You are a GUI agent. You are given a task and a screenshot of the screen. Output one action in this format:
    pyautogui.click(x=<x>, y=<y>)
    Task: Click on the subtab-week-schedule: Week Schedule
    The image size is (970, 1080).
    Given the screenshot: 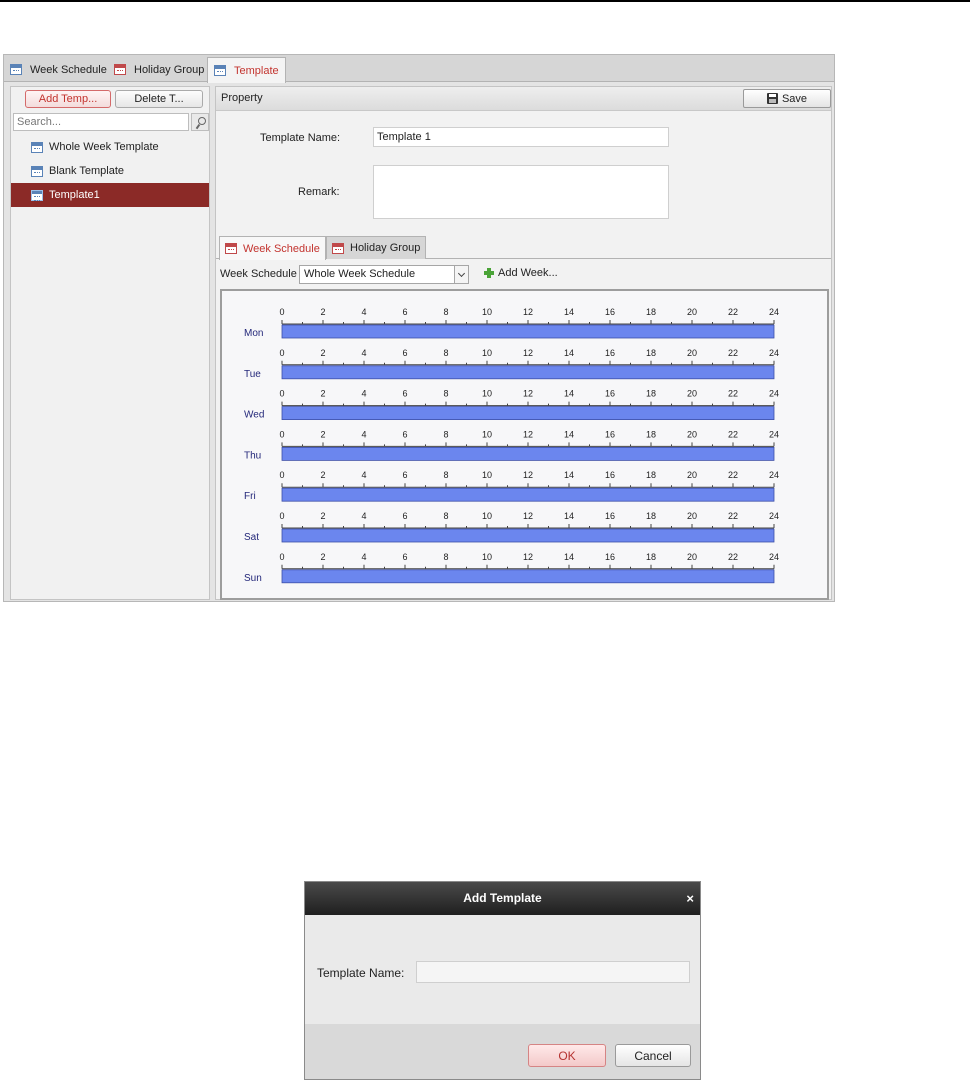 What is the action you would take?
    pyautogui.click(x=272, y=248)
    